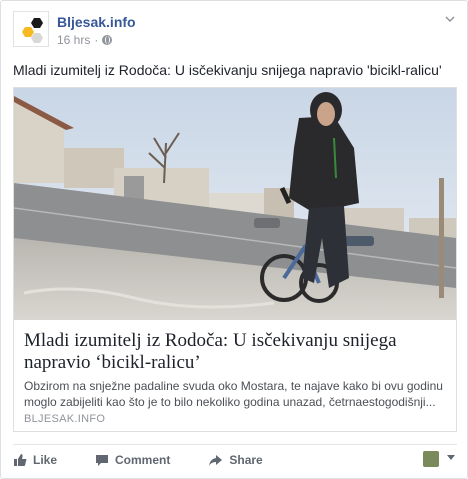 Image resolution: width=468 pixels, height=479 pixels. I want to click on post-timestamp: 16 hrs, so click(73, 40).